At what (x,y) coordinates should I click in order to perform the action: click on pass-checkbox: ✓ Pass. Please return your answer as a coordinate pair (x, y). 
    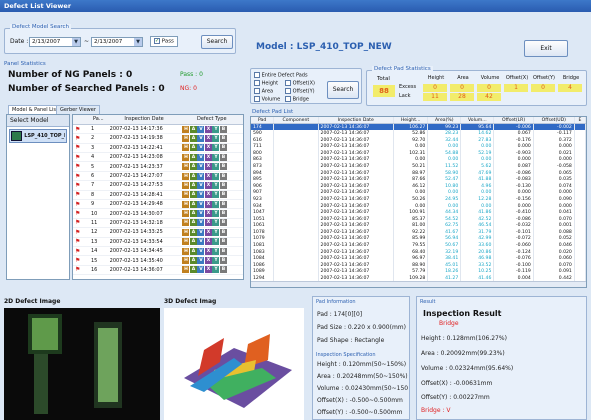
    Looking at the image, I should click on (164, 41).